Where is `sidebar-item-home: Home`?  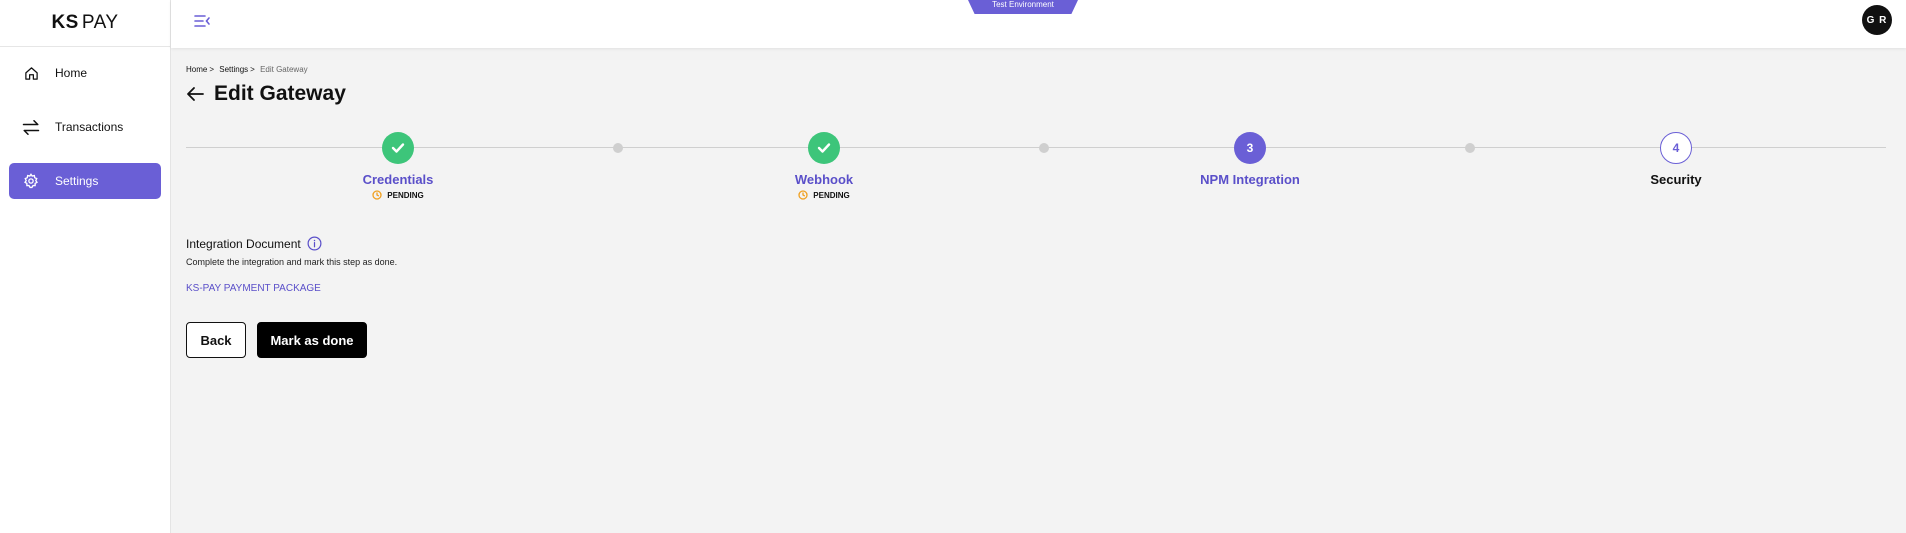 sidebar-item-home: Home is located at coordinates (85, 73).